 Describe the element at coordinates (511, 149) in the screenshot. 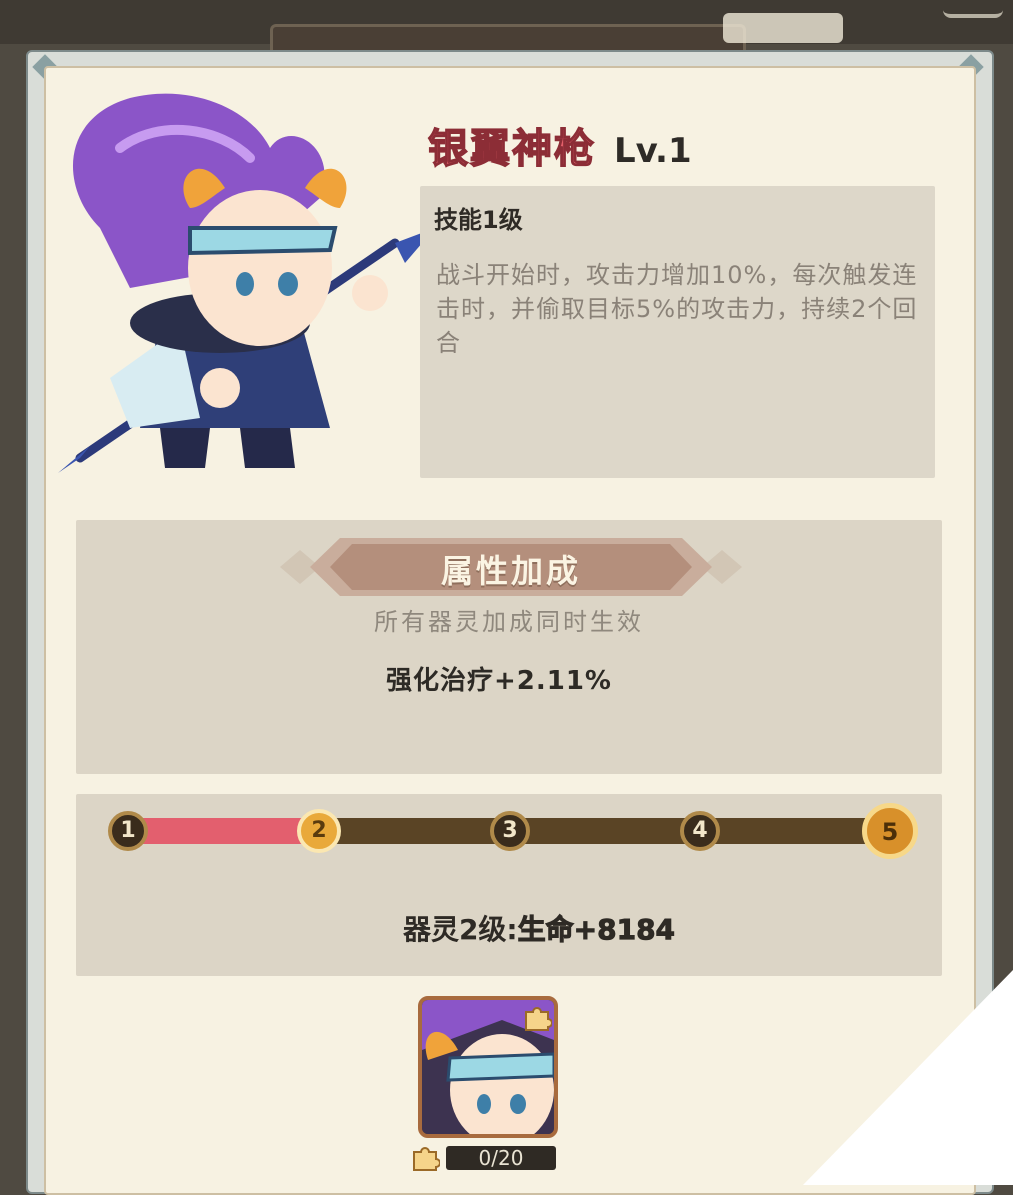

I see `hero-name: 银翼神枪` at that location.